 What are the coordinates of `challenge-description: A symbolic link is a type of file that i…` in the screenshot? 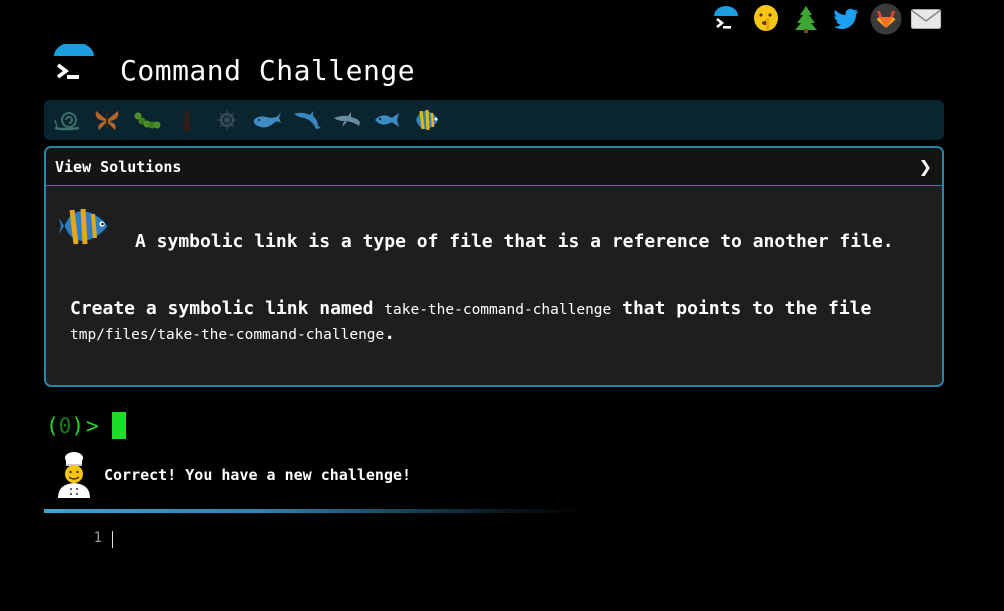 It's located at (514, 241).